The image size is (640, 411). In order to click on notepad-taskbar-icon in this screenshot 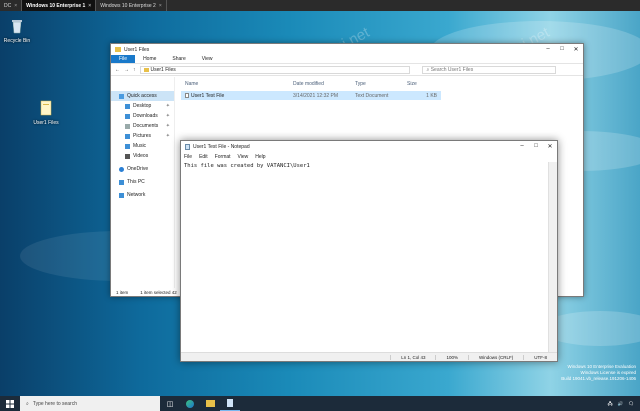, I will do `click(230, 403)`.